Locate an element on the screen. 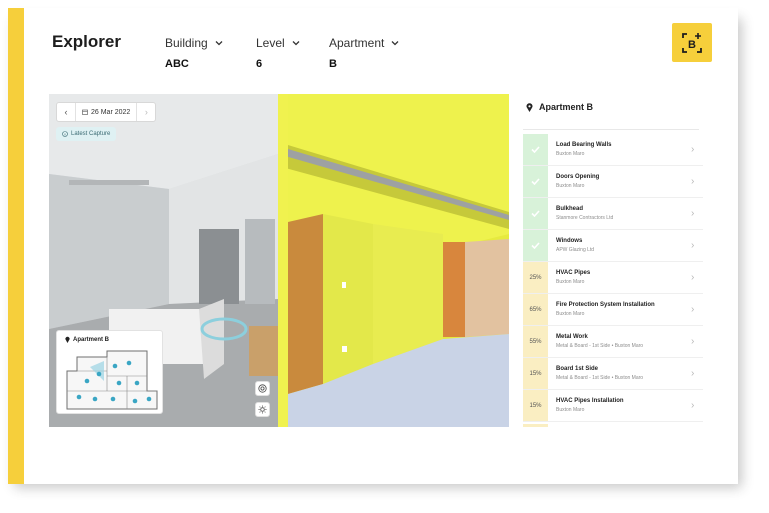 The height and width of the screenshot is (513, 769). building-filter-label: Building is located at coordinates (186, 43).